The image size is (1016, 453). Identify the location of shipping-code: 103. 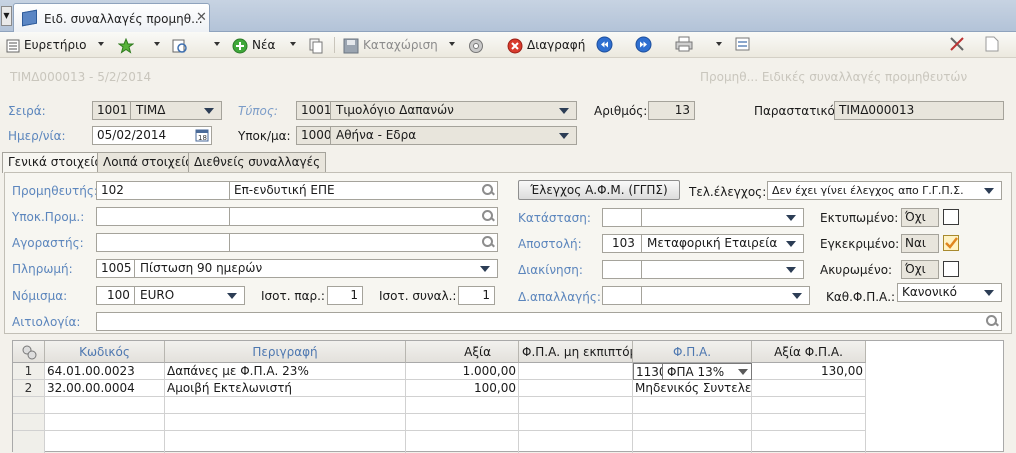
(623, 243).